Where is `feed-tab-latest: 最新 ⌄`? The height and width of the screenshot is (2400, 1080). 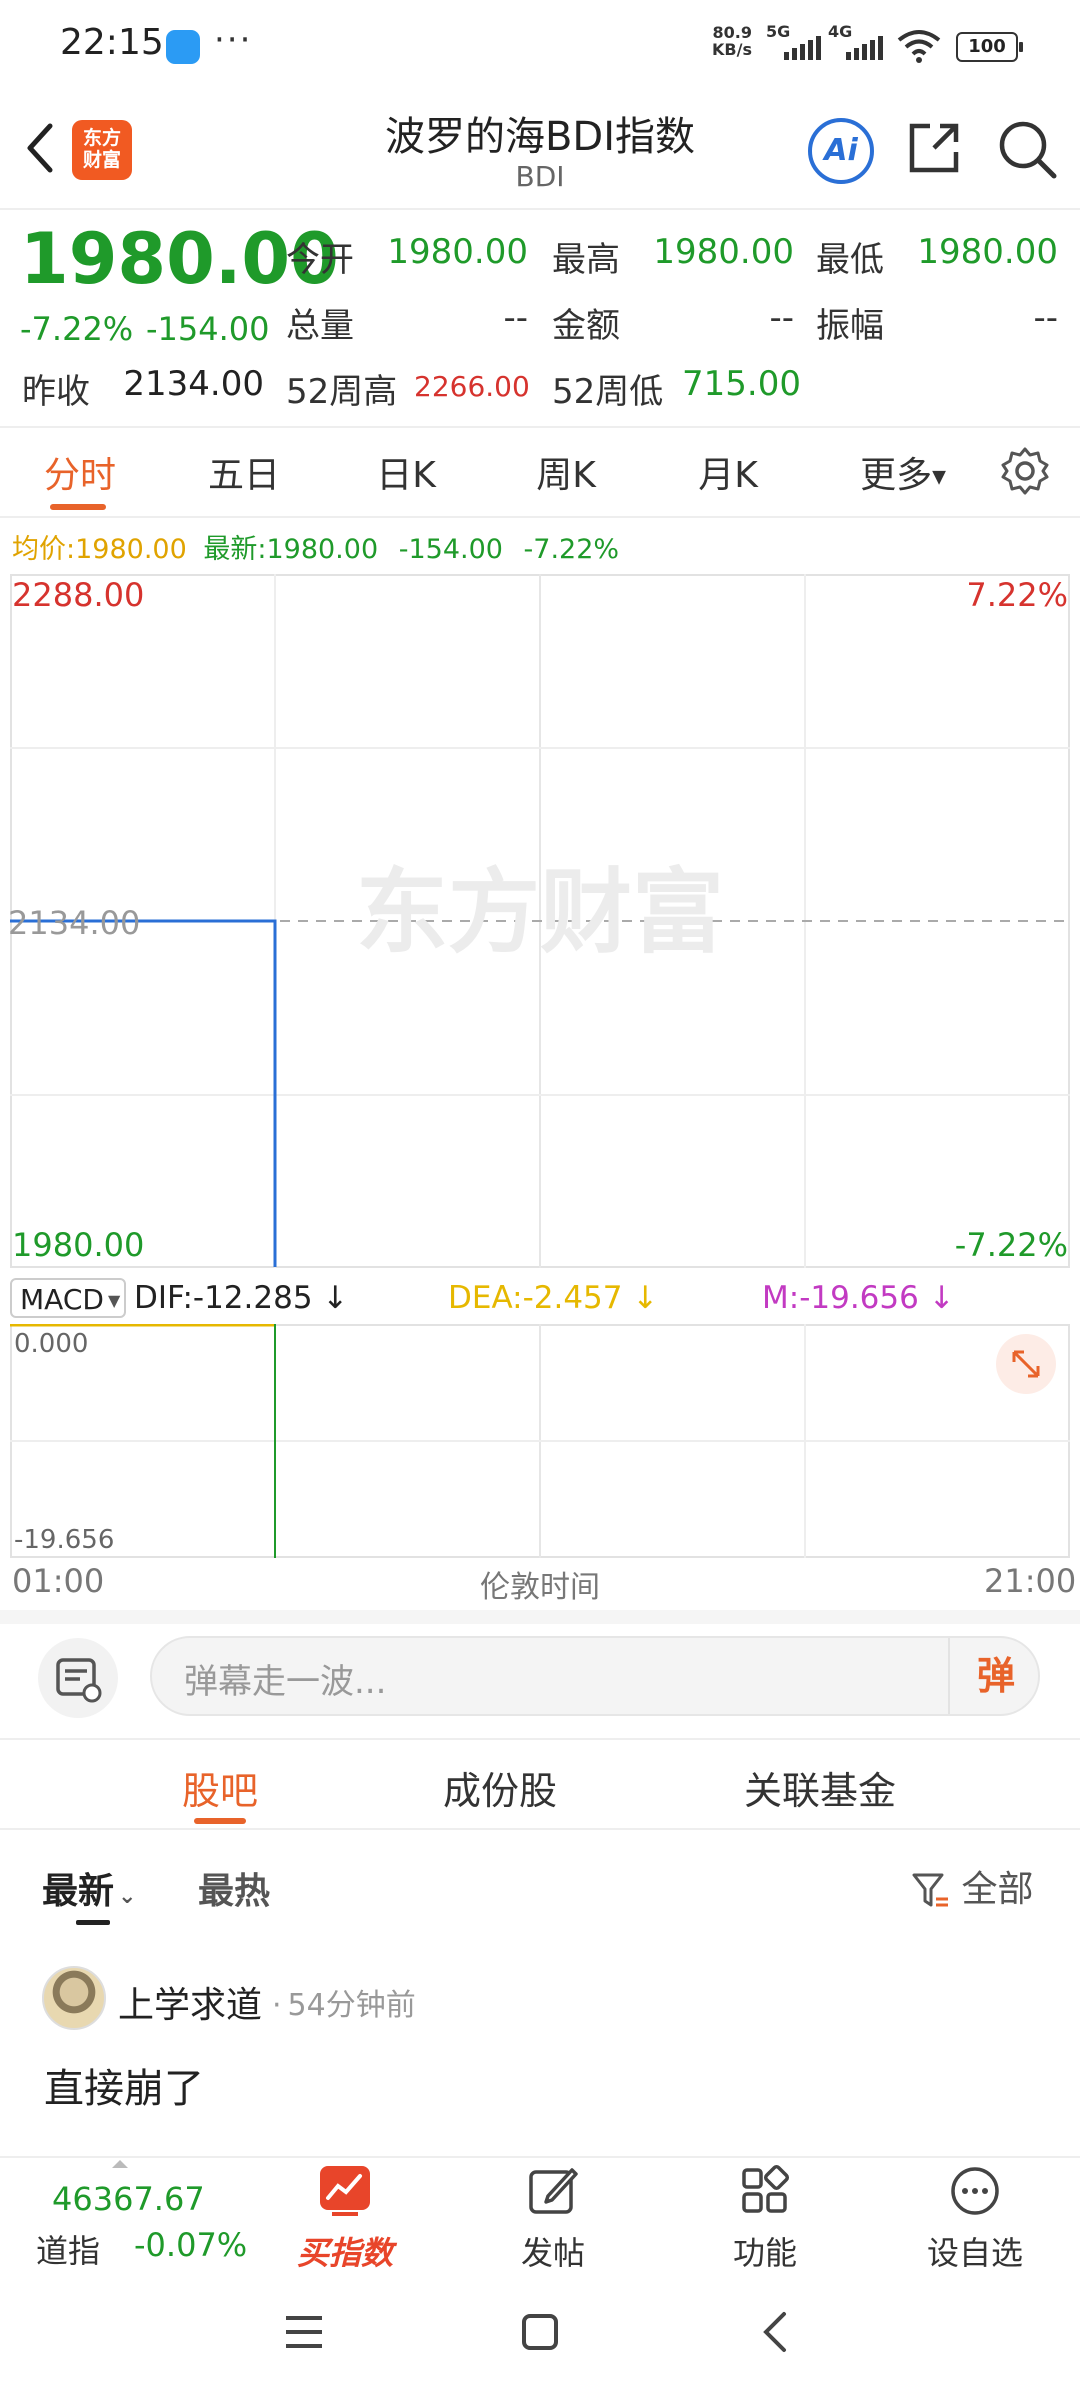
feed-tab-latest: 最新 ⌄ is located at coordinates (89, 1888).